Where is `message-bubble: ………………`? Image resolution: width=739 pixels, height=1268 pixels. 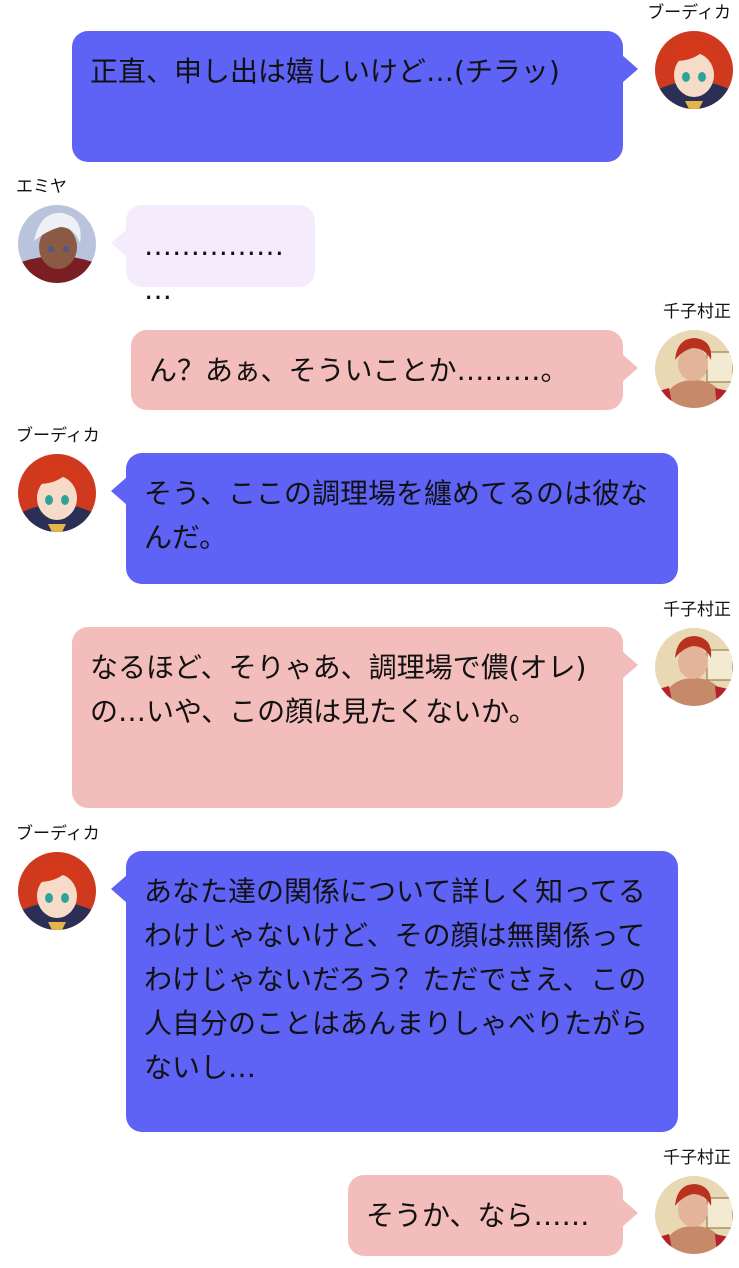
message-bubble: ……………… is located at coordinates (213, 255).